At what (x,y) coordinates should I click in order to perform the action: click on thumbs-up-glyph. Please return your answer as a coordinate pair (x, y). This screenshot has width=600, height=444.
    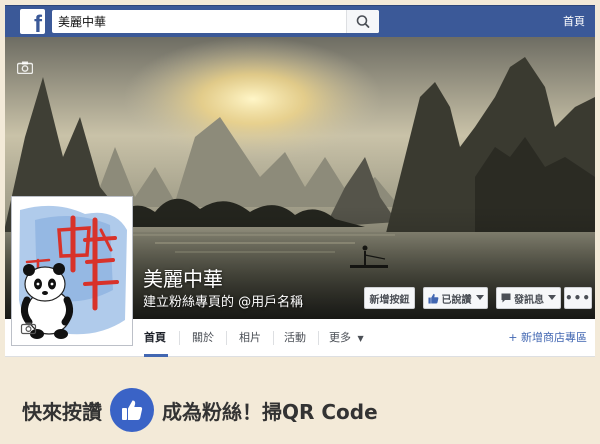
    Looking at the image, I should click on (132, 410).